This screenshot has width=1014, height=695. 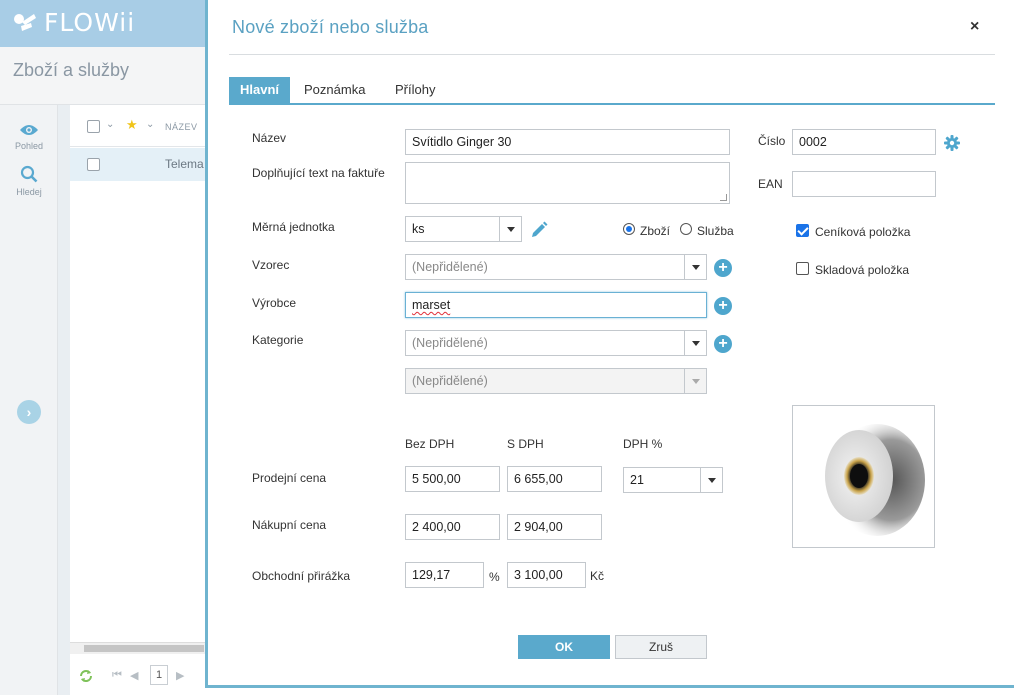 What do you see at coordinates (463, 229) in the screenshot?
I see `unit-select: ks` at bounding box center [463, 229].